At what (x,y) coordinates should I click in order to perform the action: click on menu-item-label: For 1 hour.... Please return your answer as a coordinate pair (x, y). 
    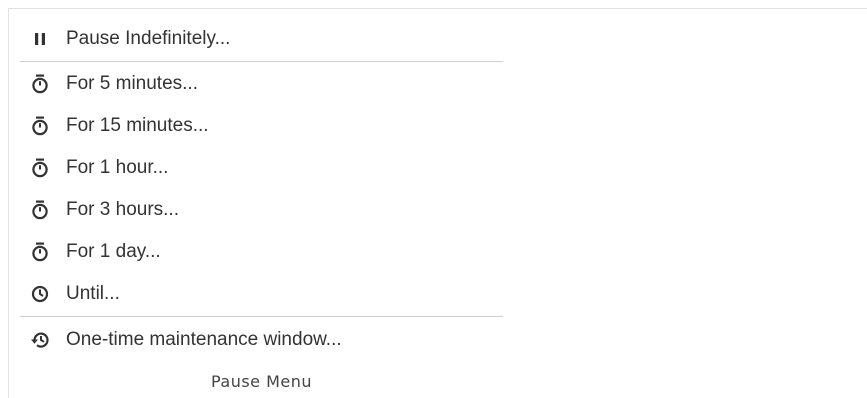
    Looking at the image, I should click on (117, 167).